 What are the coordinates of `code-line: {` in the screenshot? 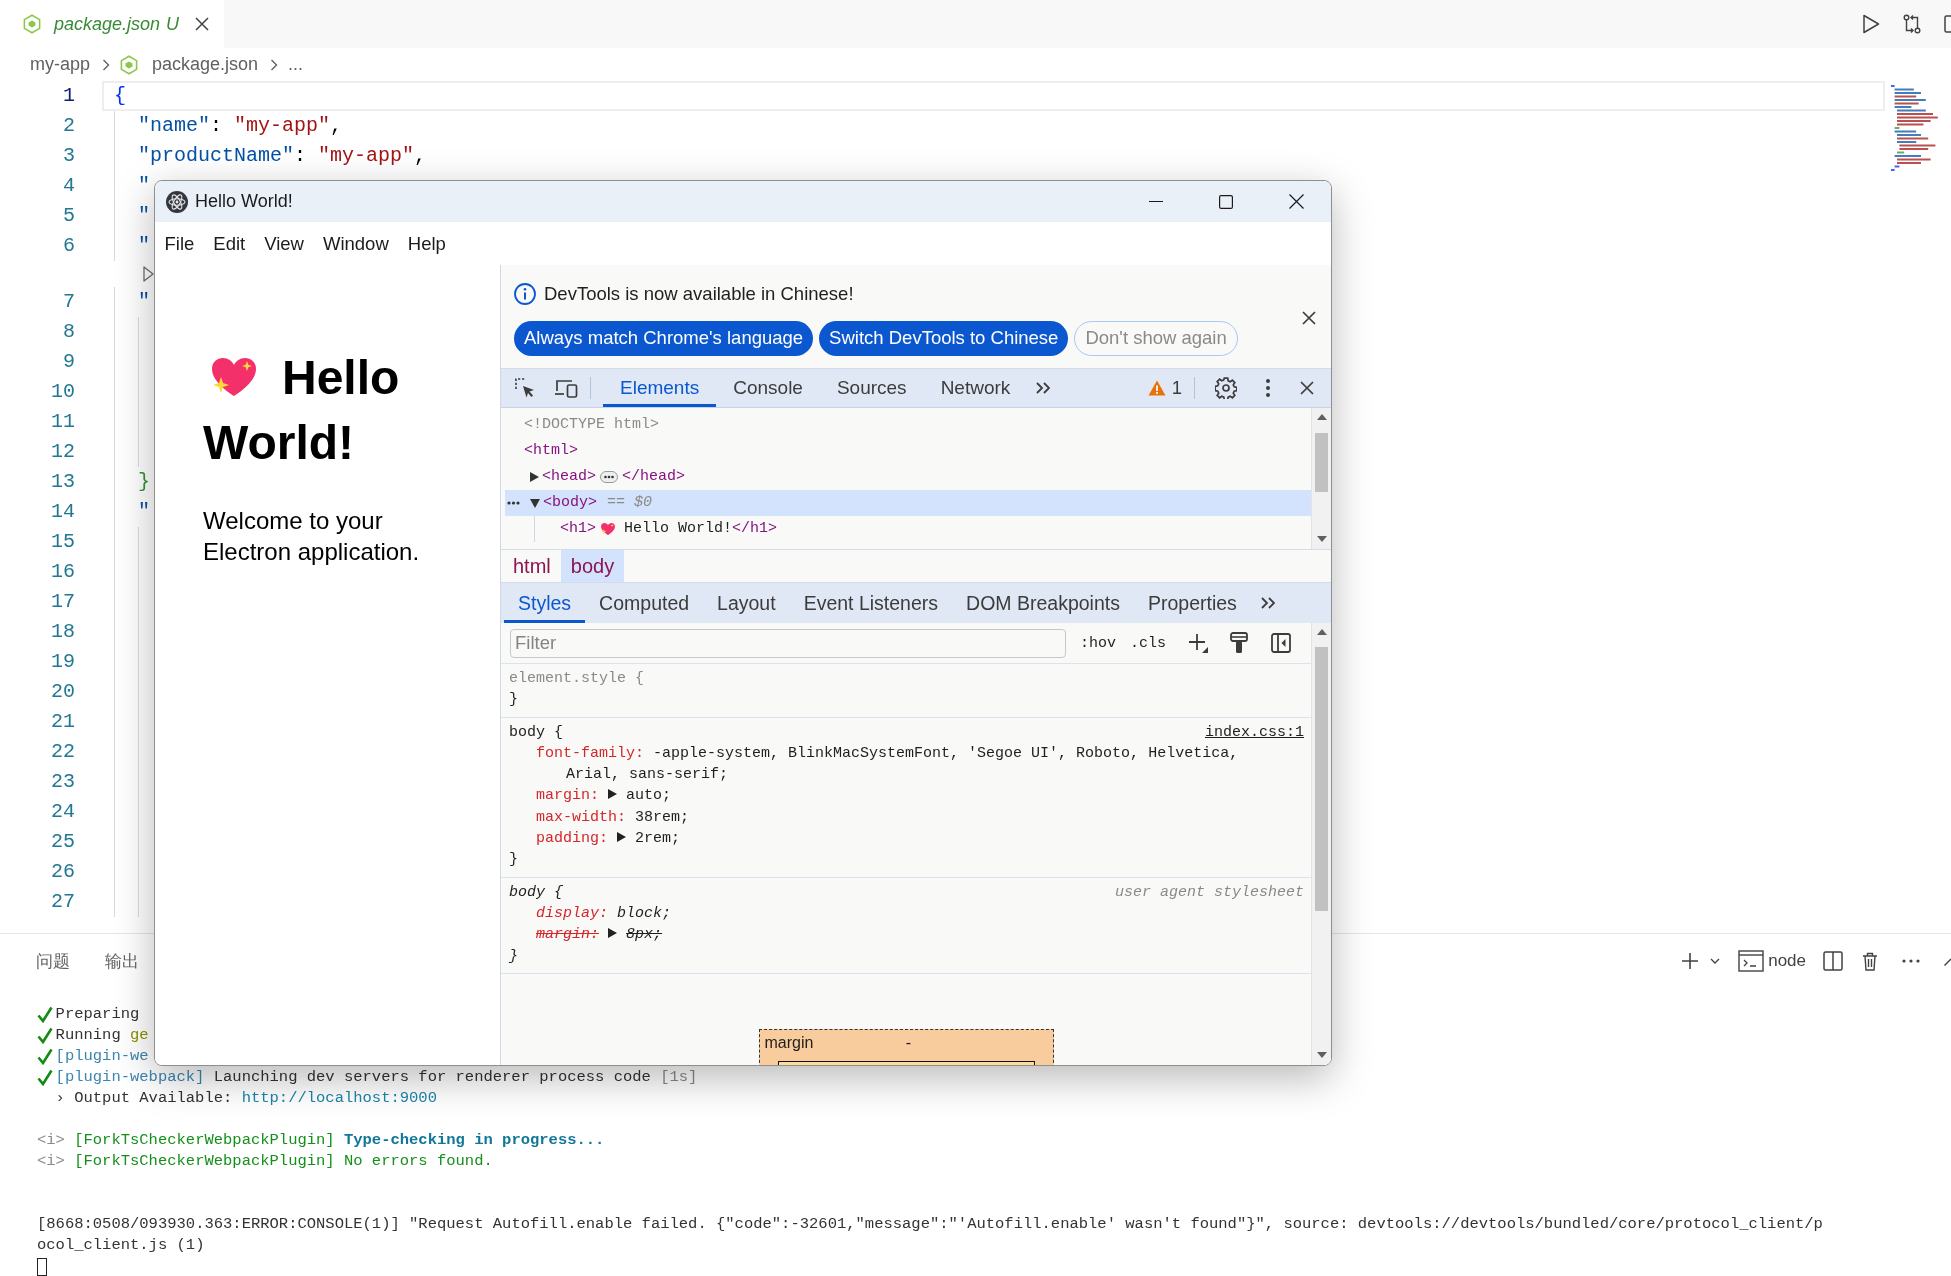 It's located at (120, 95).